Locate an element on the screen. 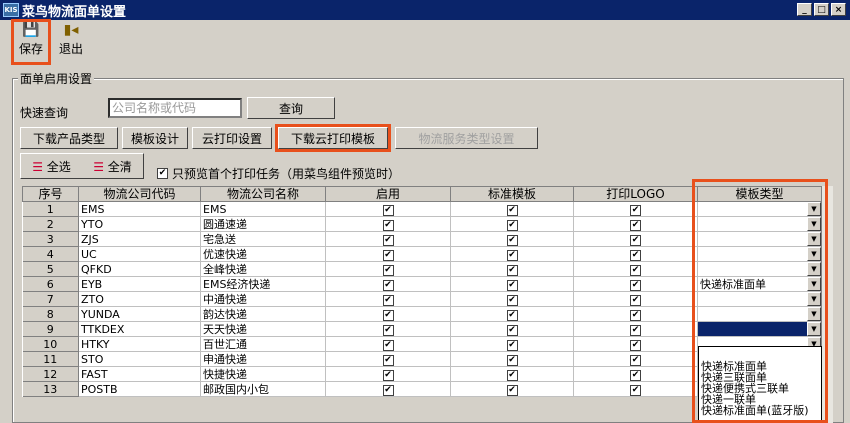 The image size is (850, 423). table-row: 3 ZJS 宅急送 ✔ ✔ ✔ ▼ is located at coordinates (422, 239).